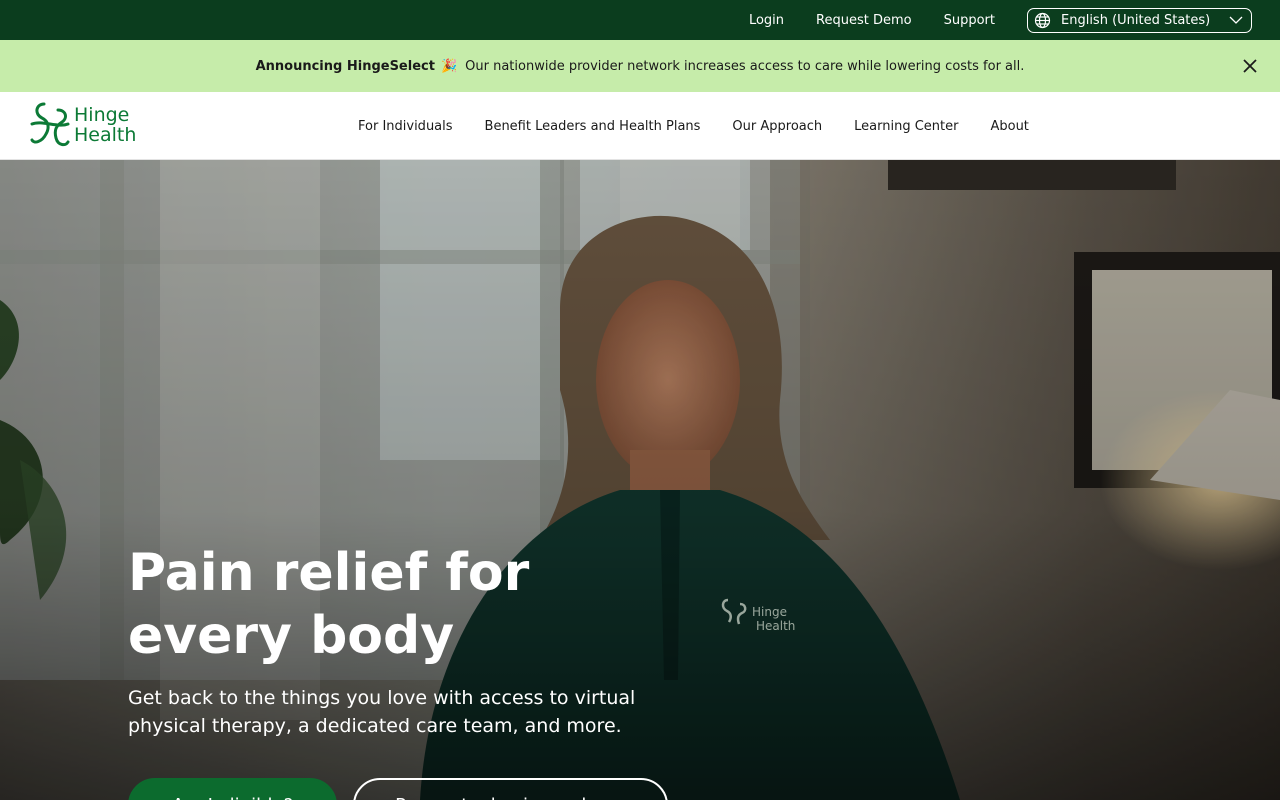  What do you see at coordinates (1042, 20) in the screenshot?
I see `globe-icon` at bounding box center [1042, 20].